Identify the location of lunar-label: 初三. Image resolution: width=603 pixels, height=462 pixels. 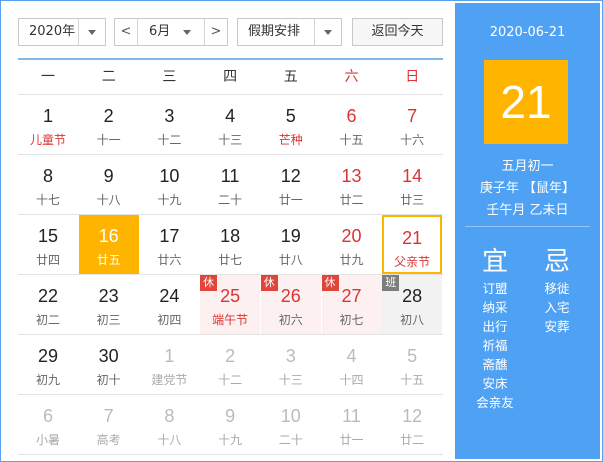
(108, 320).